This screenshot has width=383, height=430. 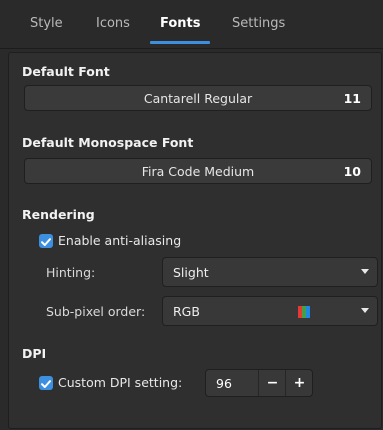 I want to click on antialias-checkbox-row: Enable anti-aliasing, so click(x=124, y=242).